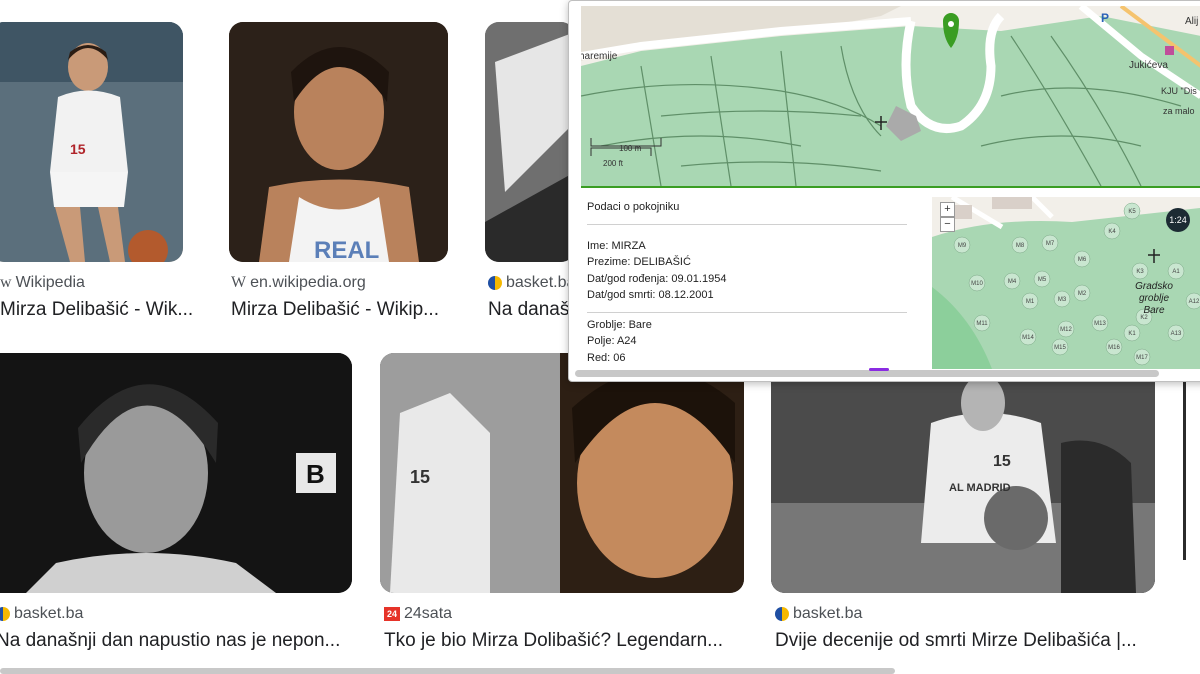 The image size is (1200, 674). What do you see at coordinates (1176, 272) in the screenshot?
I see `svg-text: A1` at bounding box center [1176, 272].